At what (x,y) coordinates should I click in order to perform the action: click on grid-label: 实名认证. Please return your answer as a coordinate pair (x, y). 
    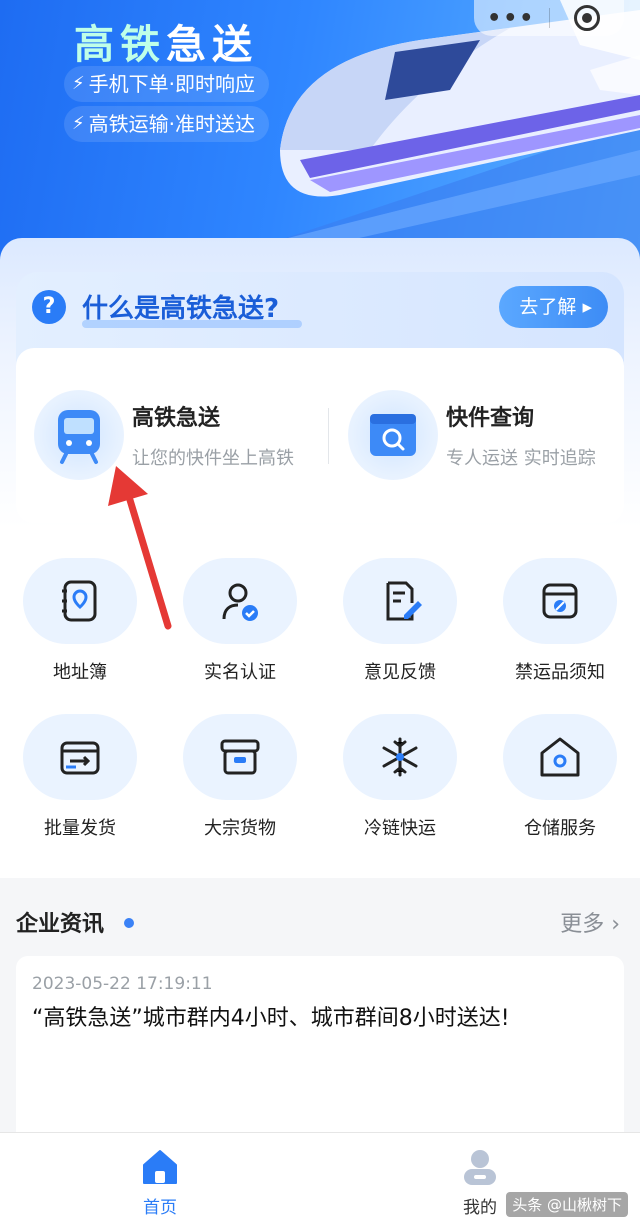
    Looking at the image, I should click on (240, 672).